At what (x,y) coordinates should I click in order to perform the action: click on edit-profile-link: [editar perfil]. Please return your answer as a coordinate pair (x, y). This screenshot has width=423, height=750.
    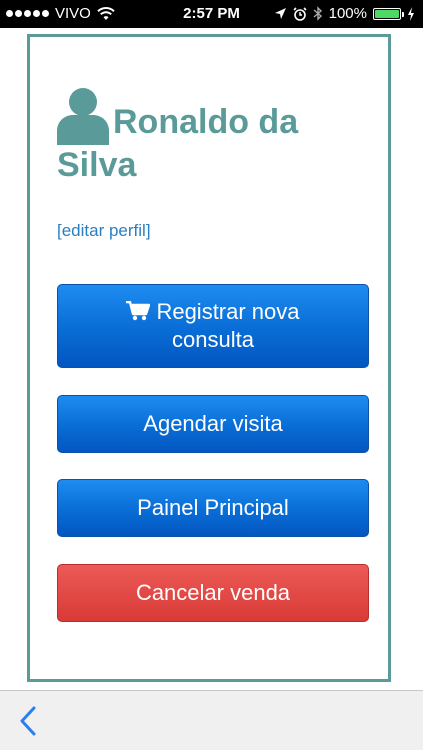
    Looking at the image, I should click on (104, 231).